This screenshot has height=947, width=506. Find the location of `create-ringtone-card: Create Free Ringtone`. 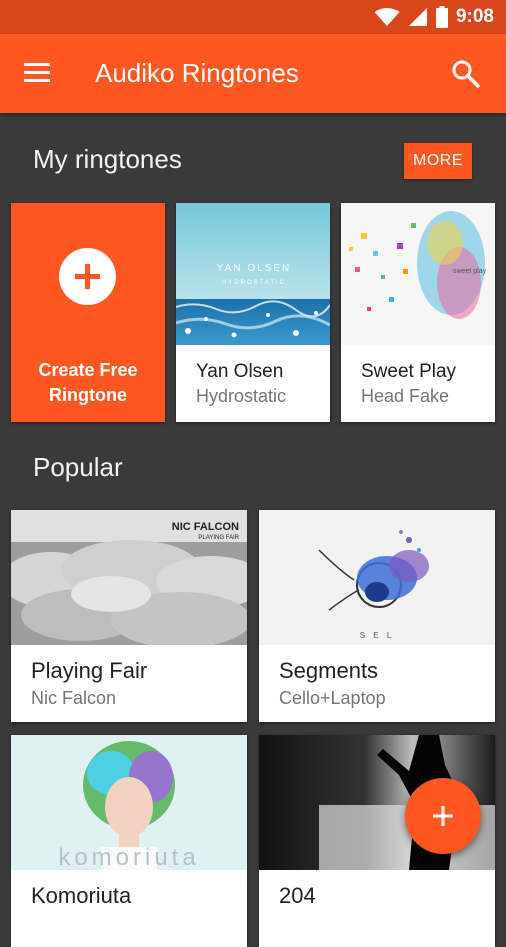

create-ringtone-card: Create Free Ringtone is located at coordinates (88, 312).